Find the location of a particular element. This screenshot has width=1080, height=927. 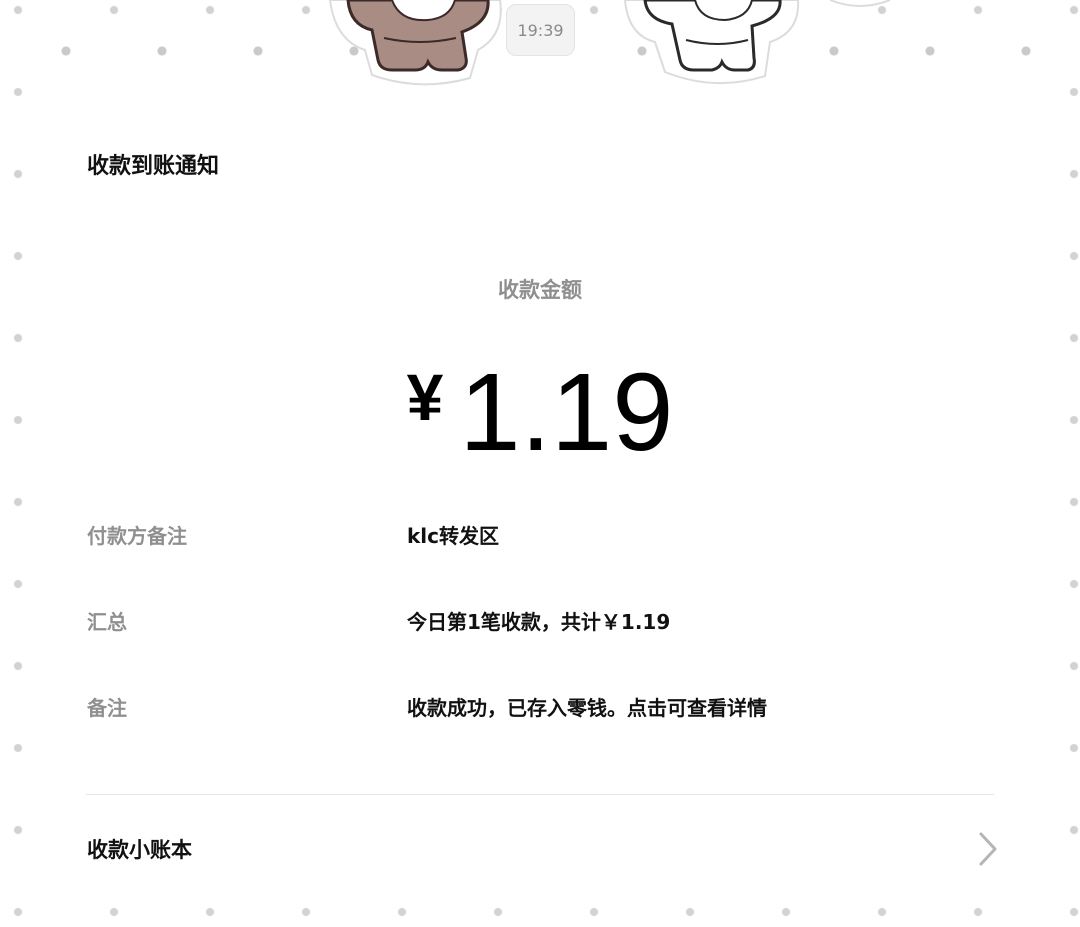

detail-row-summary: 汇总 今日第1笔收款，共计￥1.19 is located at coordinates (540, 620).